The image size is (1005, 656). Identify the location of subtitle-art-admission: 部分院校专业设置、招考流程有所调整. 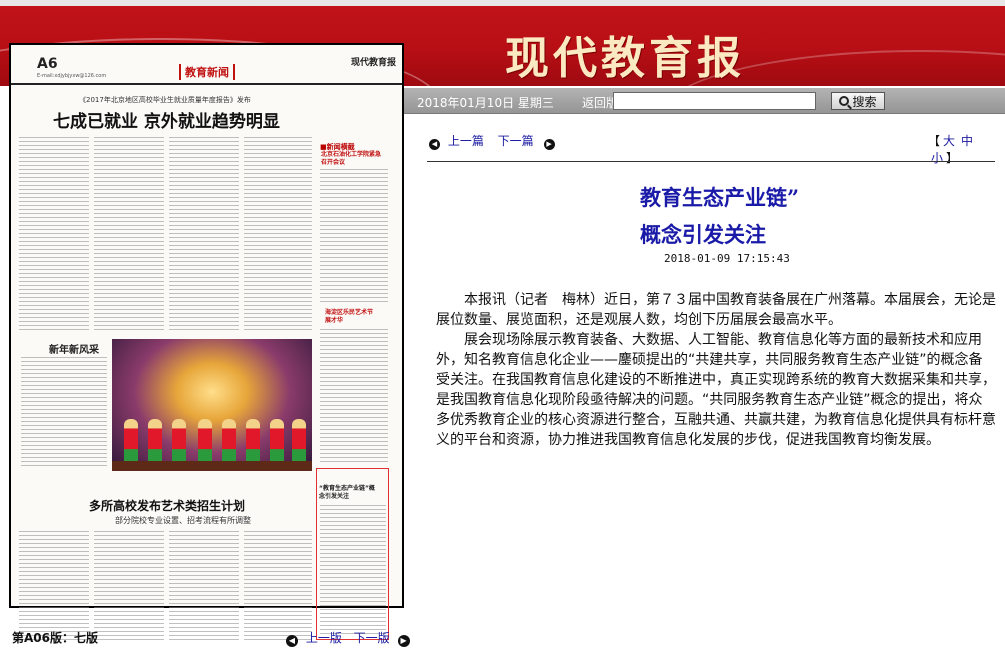
(183, 520).